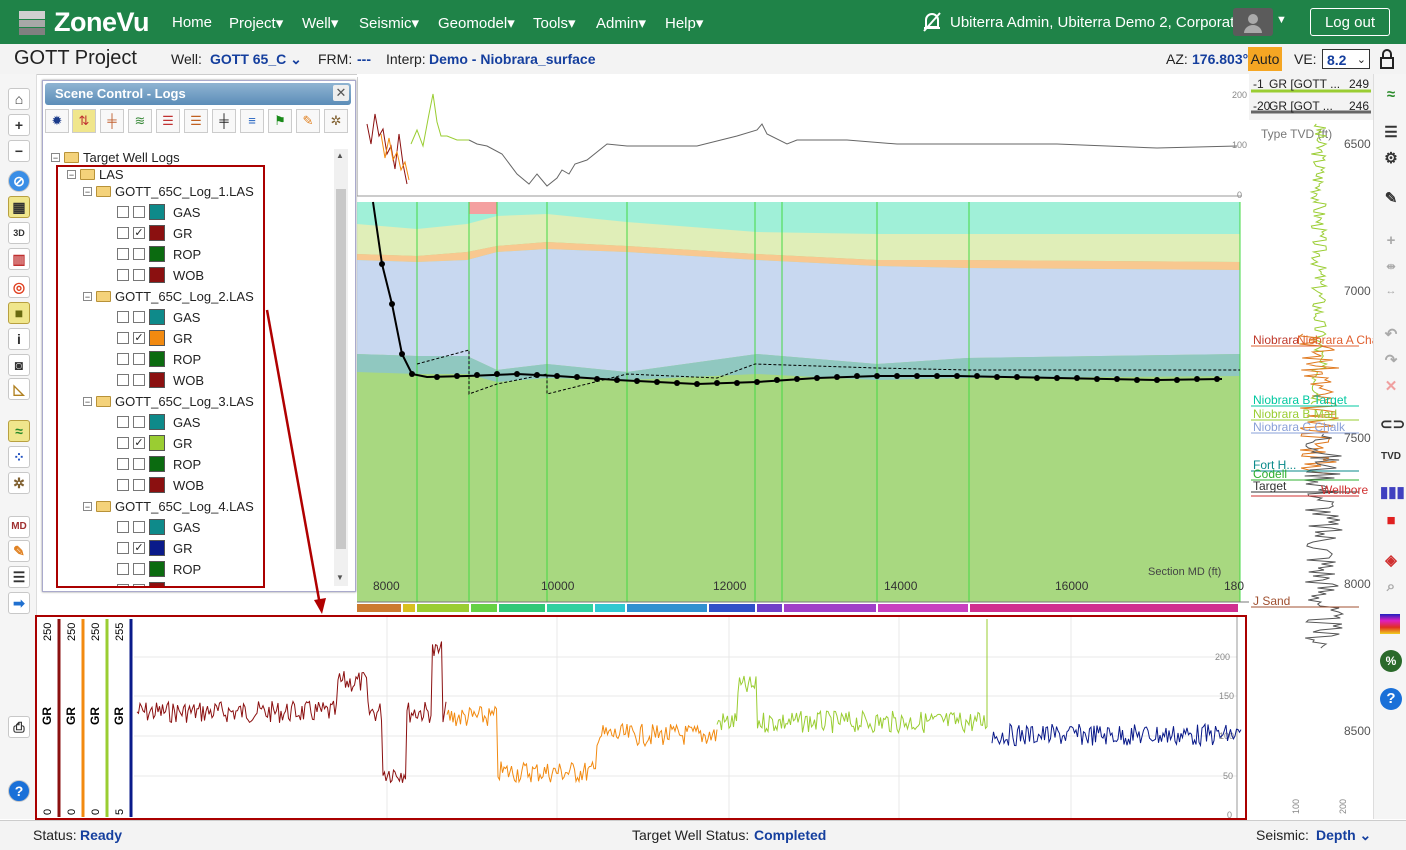 This screenshot has height=850, width=1406. Describe the element at coordinates (196, 121) in the screenshot. I see `geosteering-icon: ☰` at that location.